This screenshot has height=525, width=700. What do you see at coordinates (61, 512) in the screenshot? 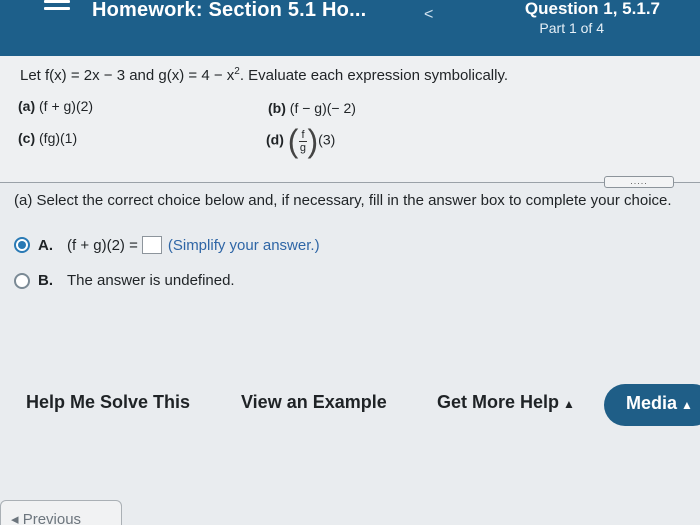
I see `previous-button: ◂ Previous` at bounding box center [61, 512].